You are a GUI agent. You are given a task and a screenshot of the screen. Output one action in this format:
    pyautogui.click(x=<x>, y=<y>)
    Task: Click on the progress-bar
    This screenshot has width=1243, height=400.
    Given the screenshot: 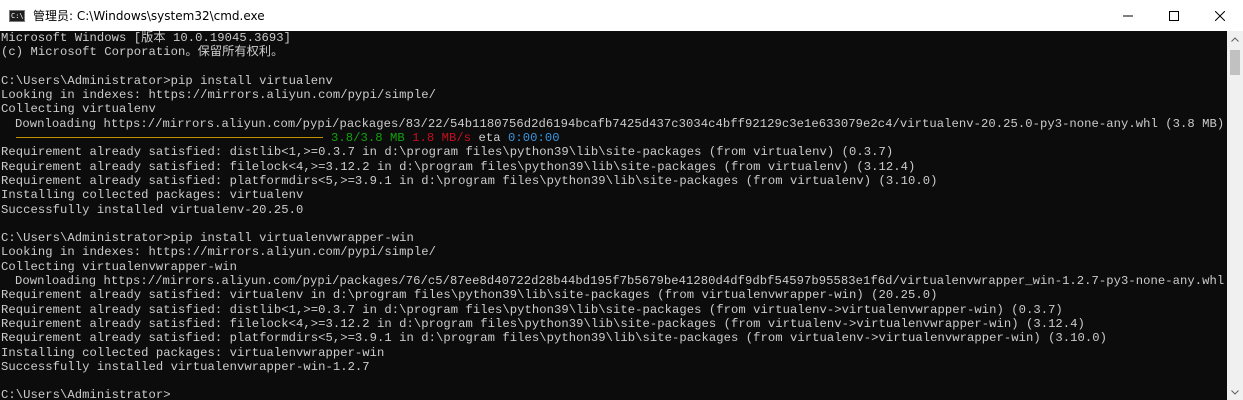 What is the action you would take?
    pyautogui.click(x=169, y=138)
    